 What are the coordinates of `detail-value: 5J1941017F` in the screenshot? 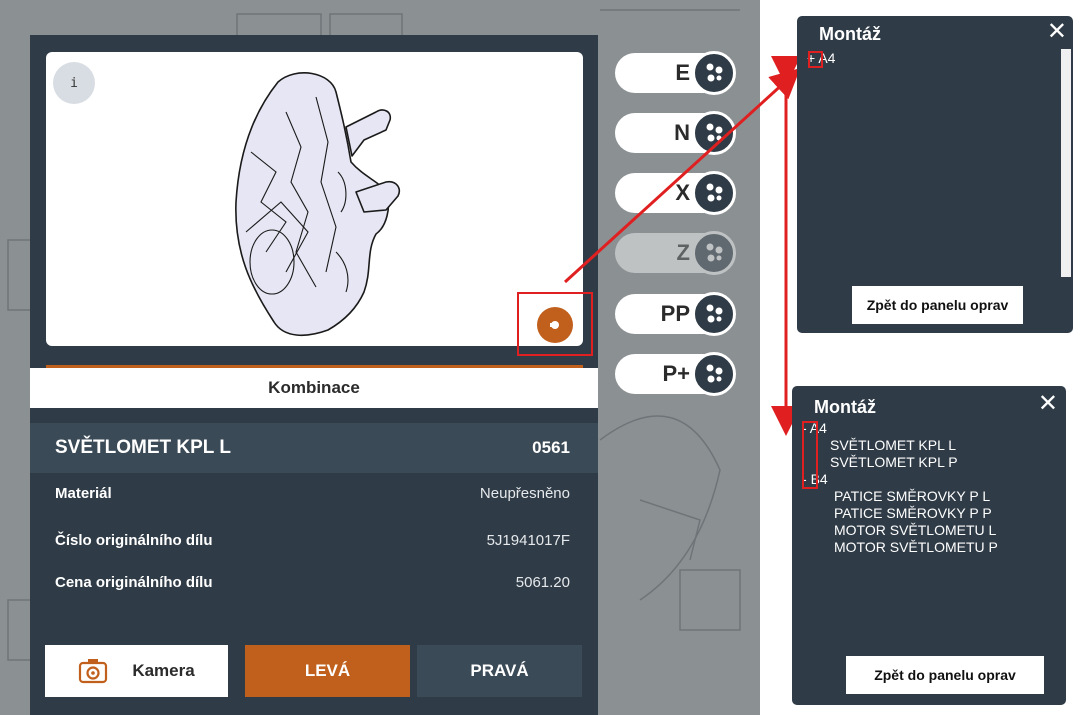 It's located at (528, 540).